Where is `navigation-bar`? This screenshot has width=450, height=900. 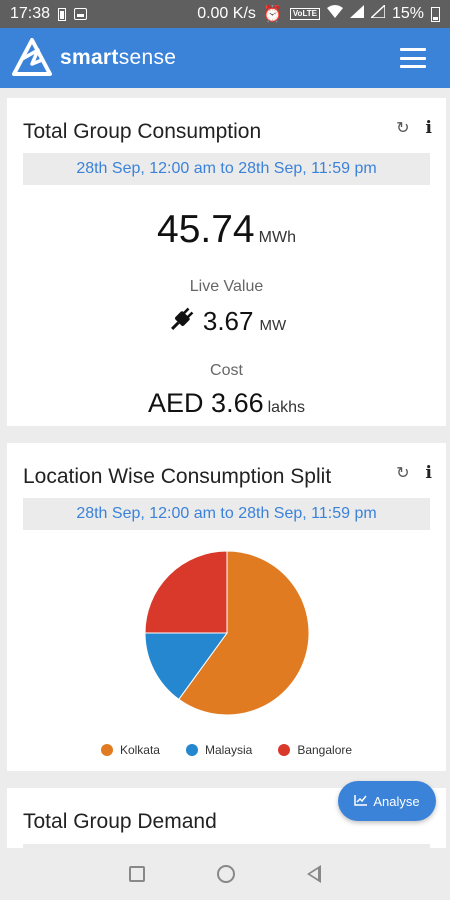 navigation-bar is located at coordinates (225, 874).